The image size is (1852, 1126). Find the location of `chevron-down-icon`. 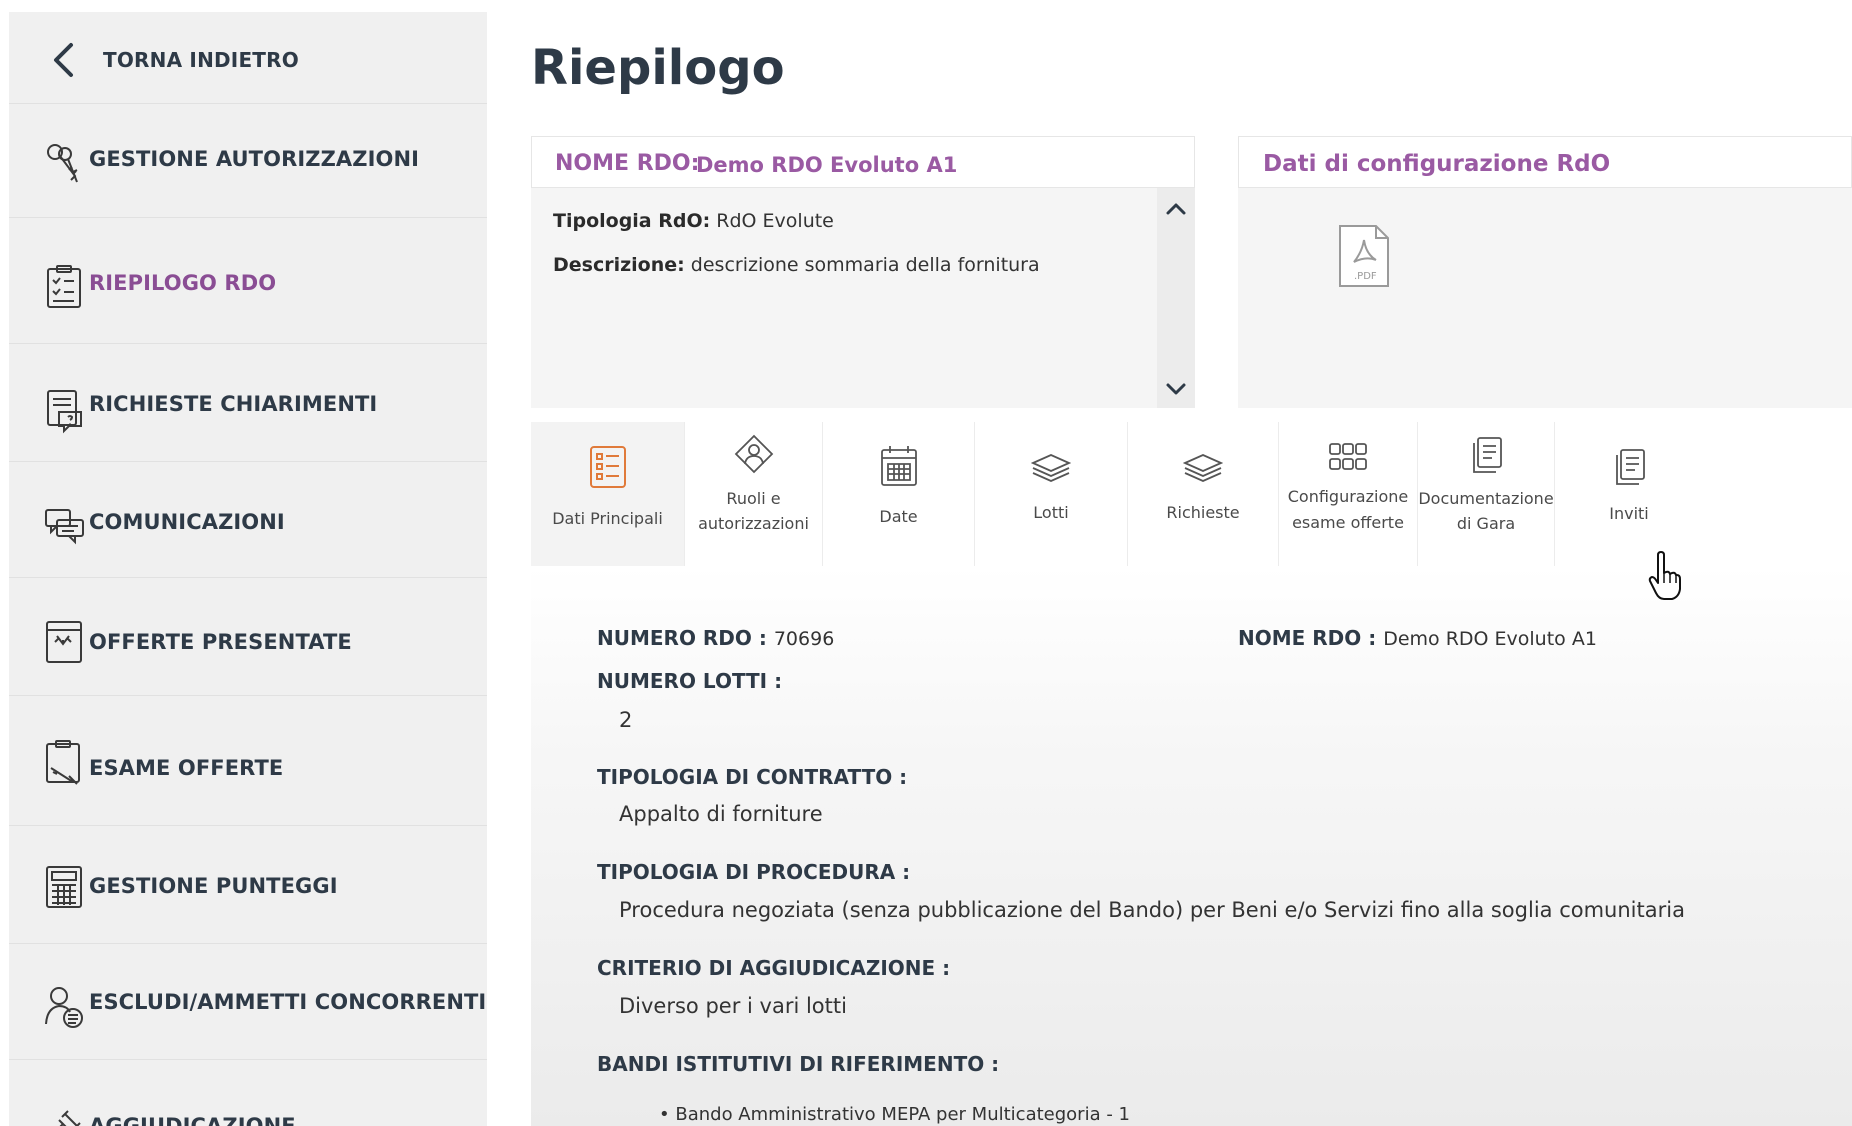

chevron-down-icon is located at coordinates (1176, 389).